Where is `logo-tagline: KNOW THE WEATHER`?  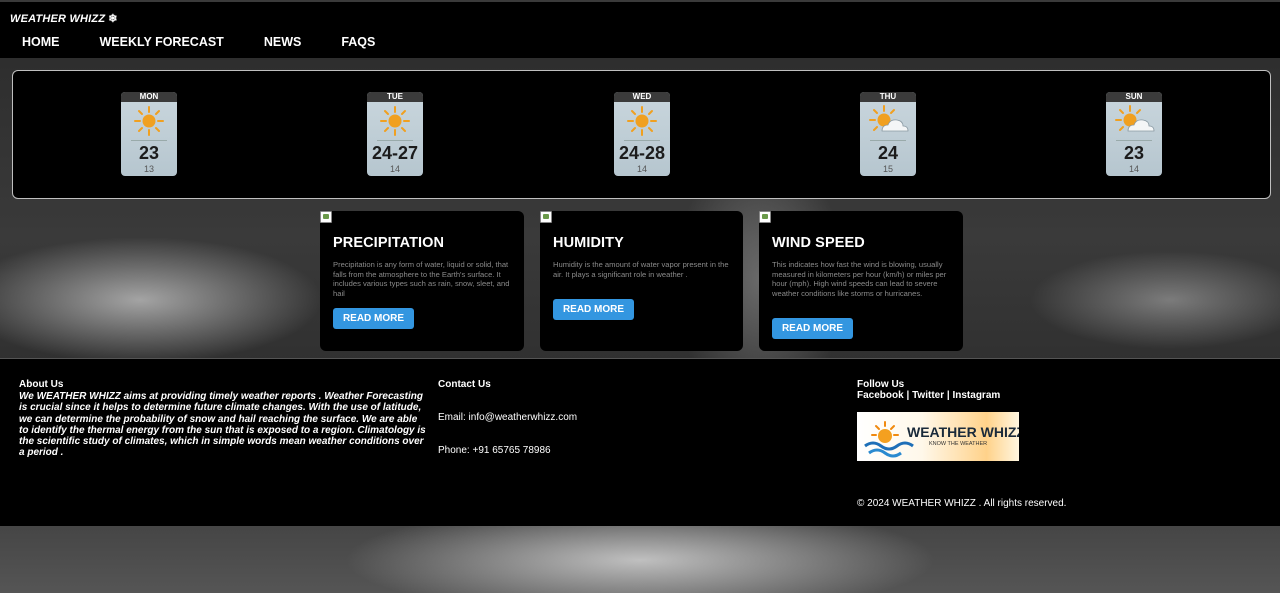
logo-tagline: KNOW THE WEATHER is located at coordinates (958, 444).